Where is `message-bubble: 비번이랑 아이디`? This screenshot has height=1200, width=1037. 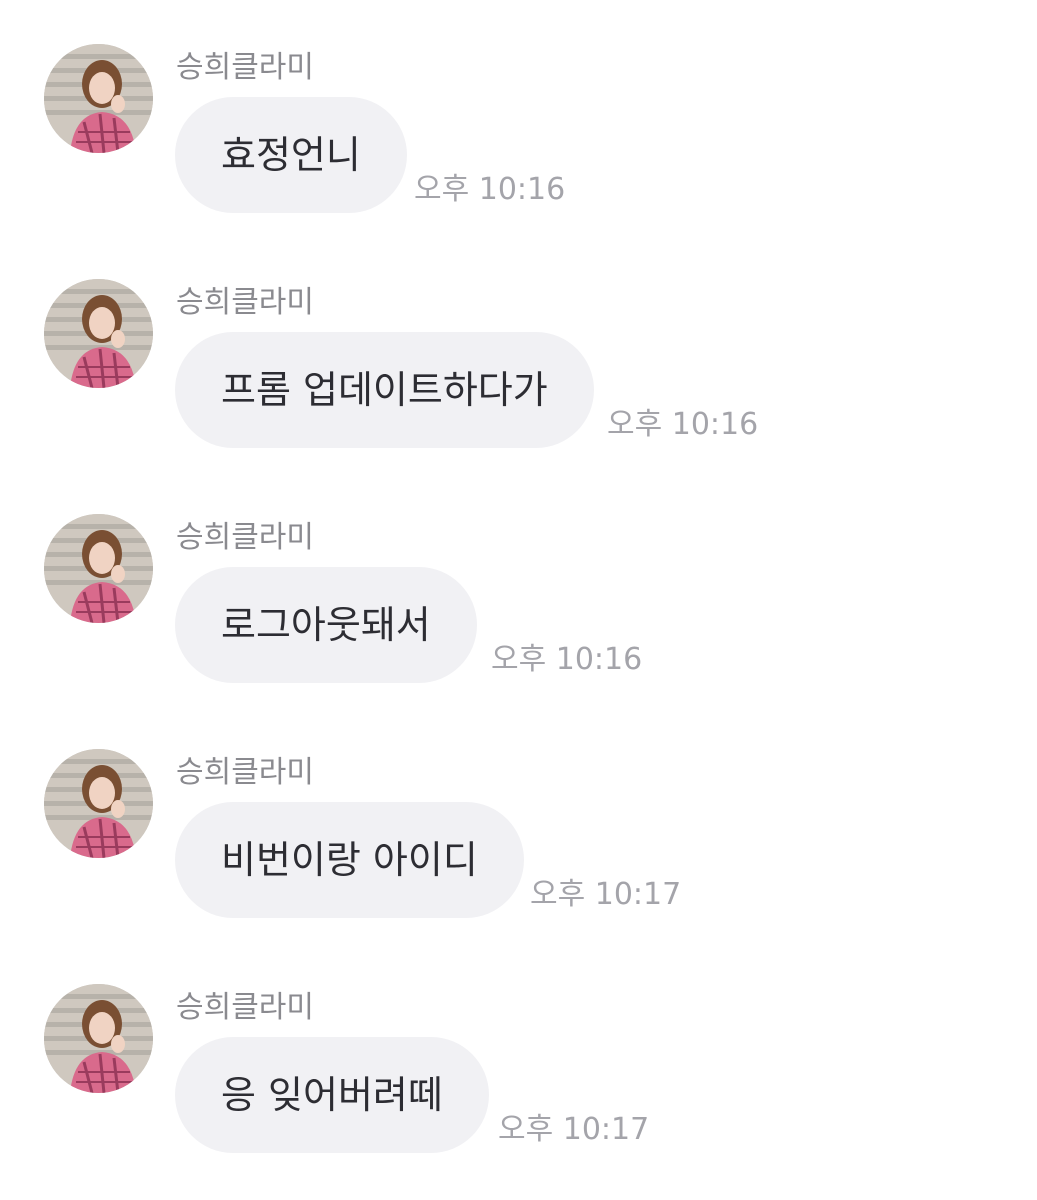 message-bubble: 비번이랑 아이디 is located at coordinates (349, 860).